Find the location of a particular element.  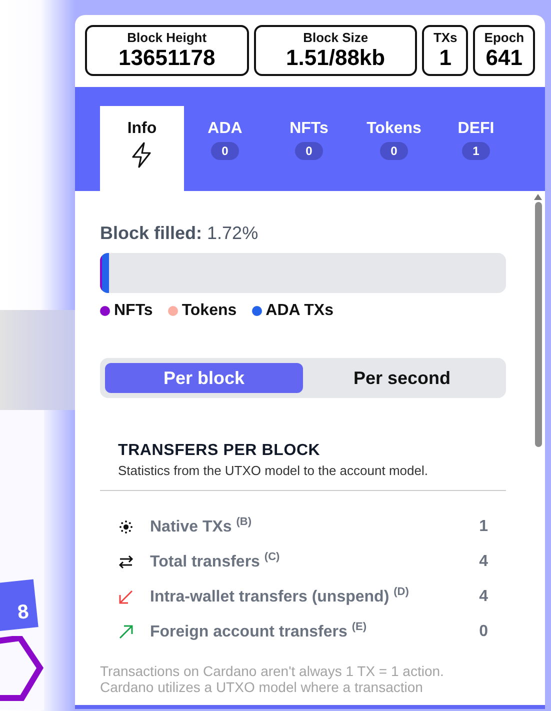

stat-row-label: Native TXs $^{(B)}$ is located at coordinates (201, 526).